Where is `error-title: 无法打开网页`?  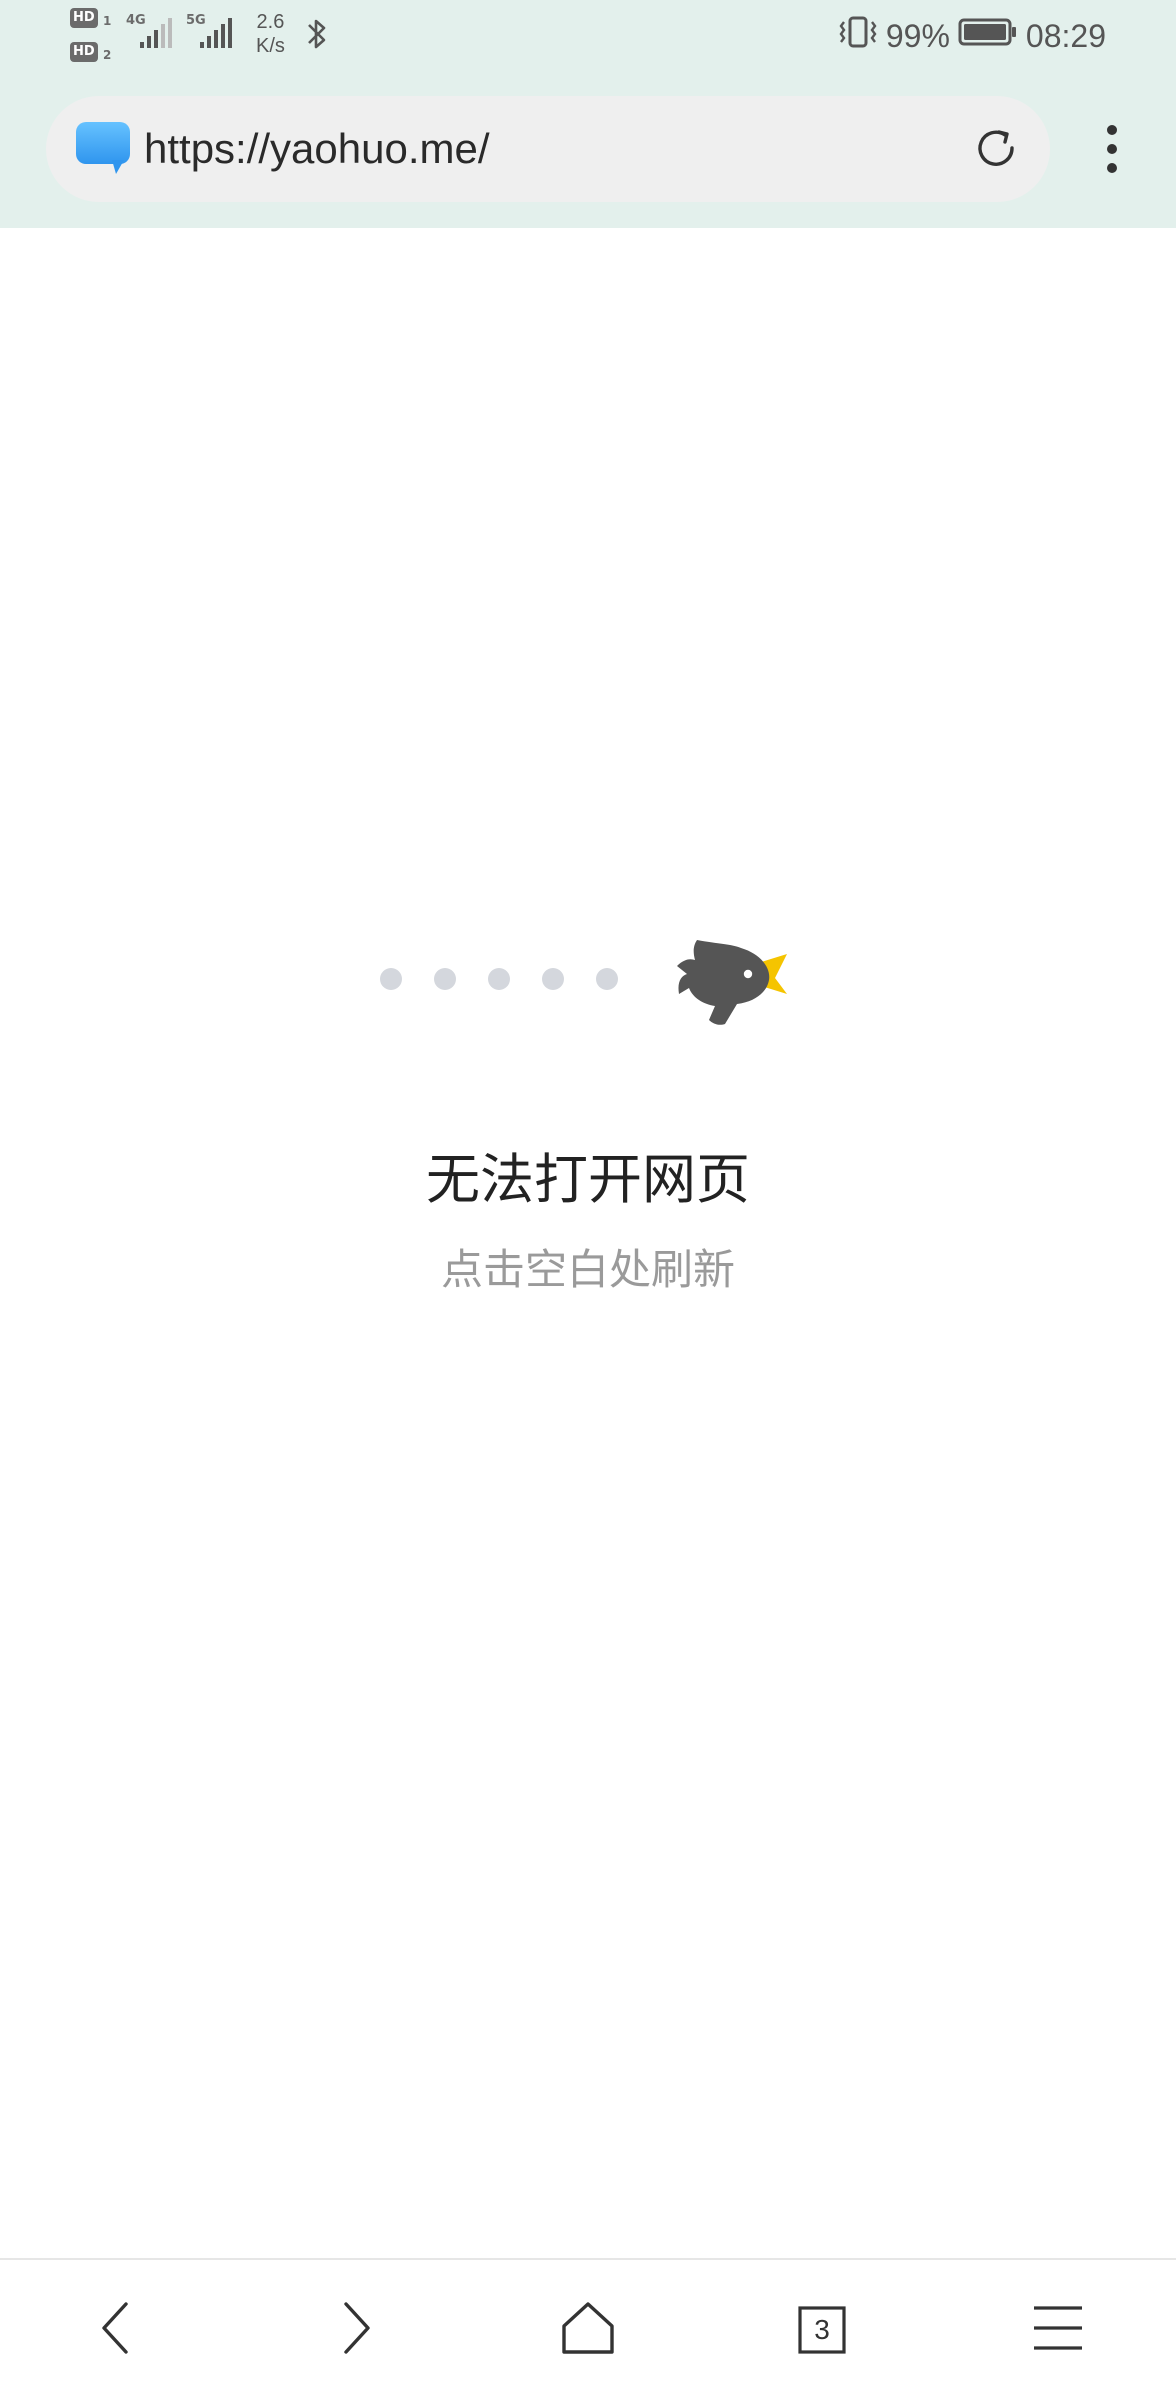
error-title: 无法打开网页 is located at coordinates (588, 1179).